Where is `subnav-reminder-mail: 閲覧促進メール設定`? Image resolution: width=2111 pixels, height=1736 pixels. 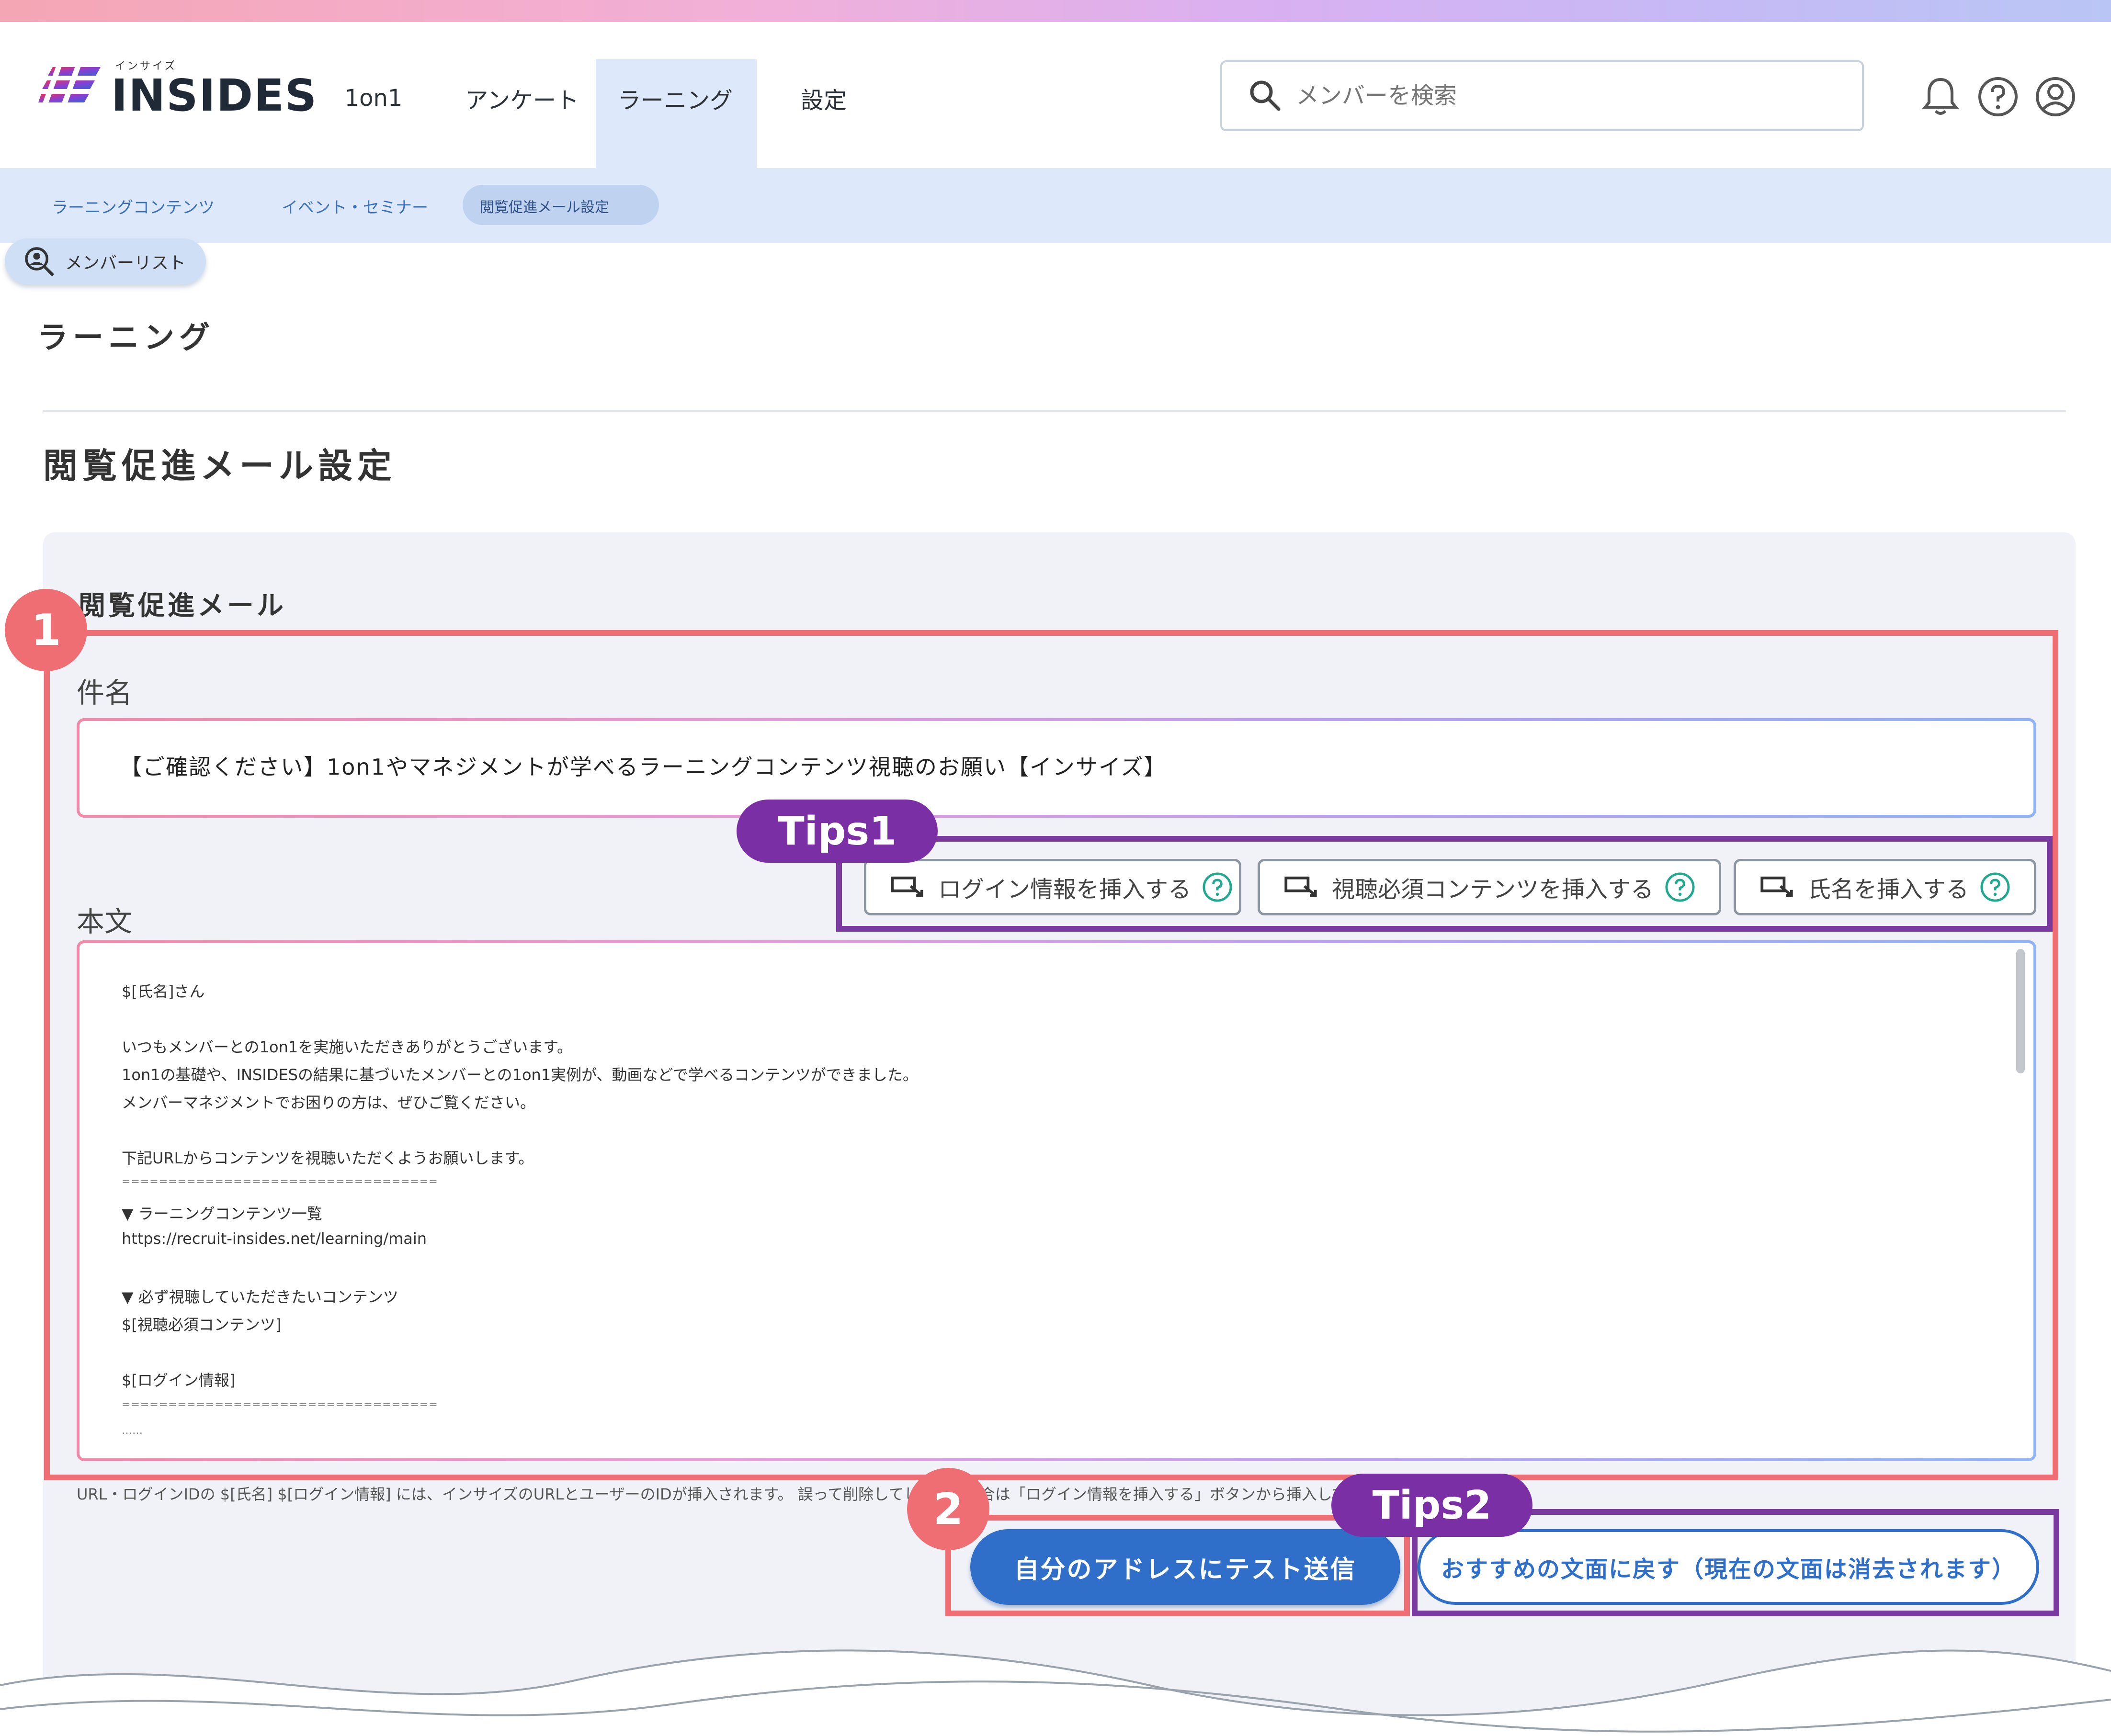
subnav-reminder-mail: 閲覧促進メール設定 is located at coordinates (544, 206).